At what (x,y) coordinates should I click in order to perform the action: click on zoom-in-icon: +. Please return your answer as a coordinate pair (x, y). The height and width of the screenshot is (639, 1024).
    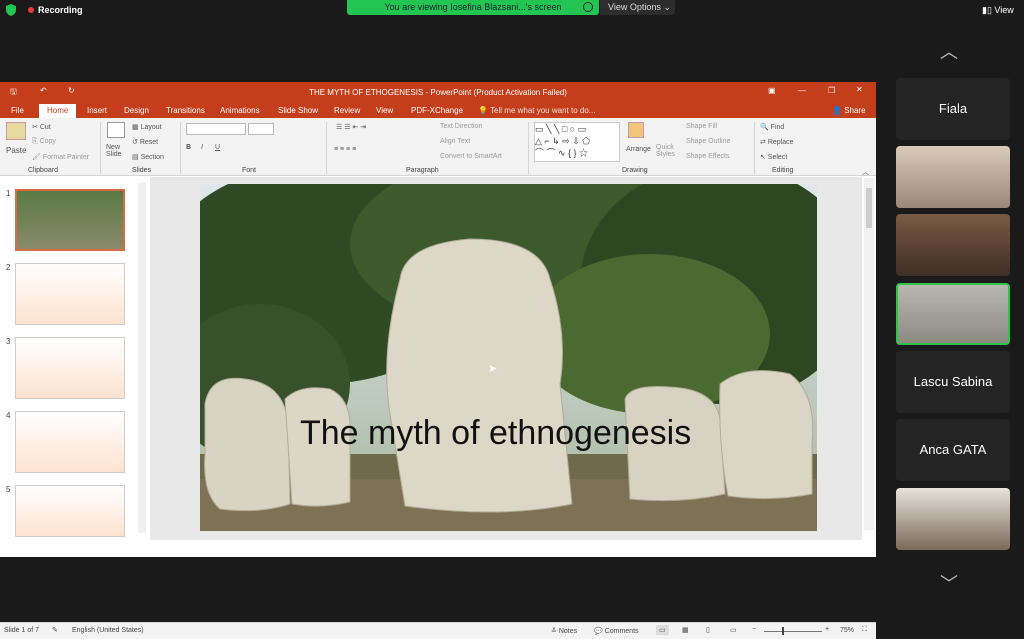
    Looking at the image, I should click on (827, 629).